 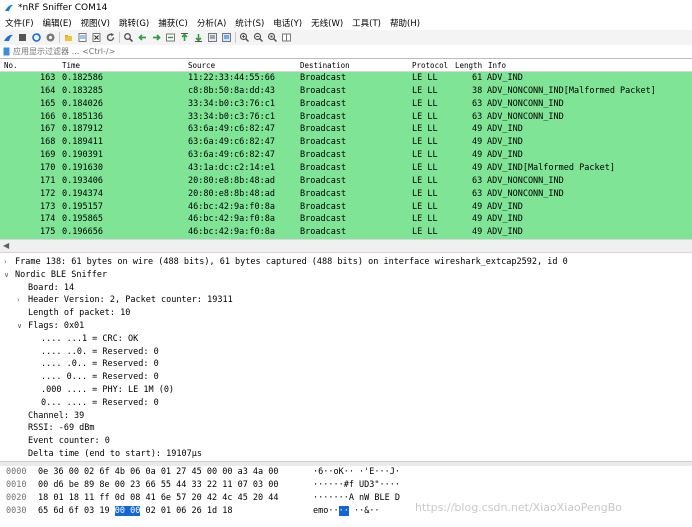 What do you see at coordinates (156, 37) in the screenshot?
I see `go-forward-icon` at bounding box center [156, 37].